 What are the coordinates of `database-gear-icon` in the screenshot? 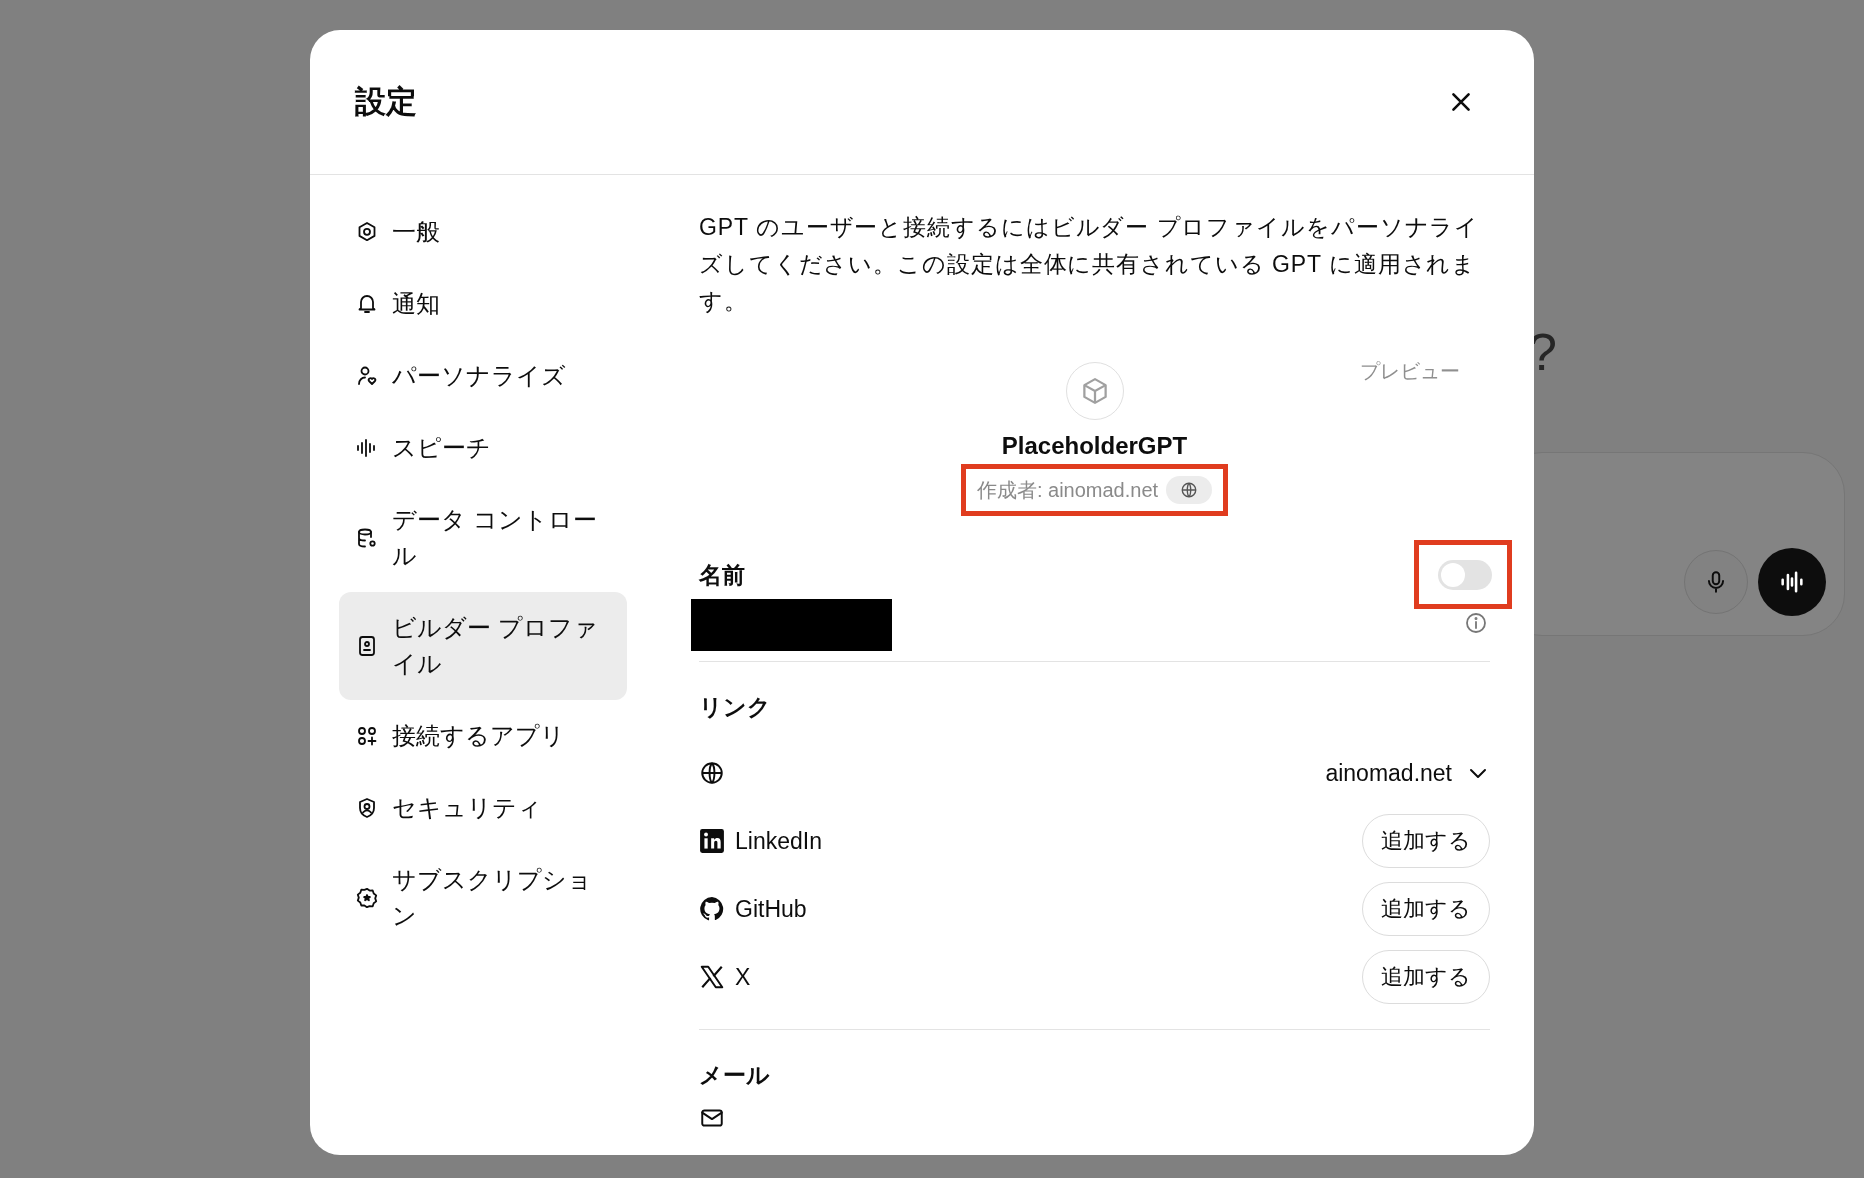 It's located at (367, 538).